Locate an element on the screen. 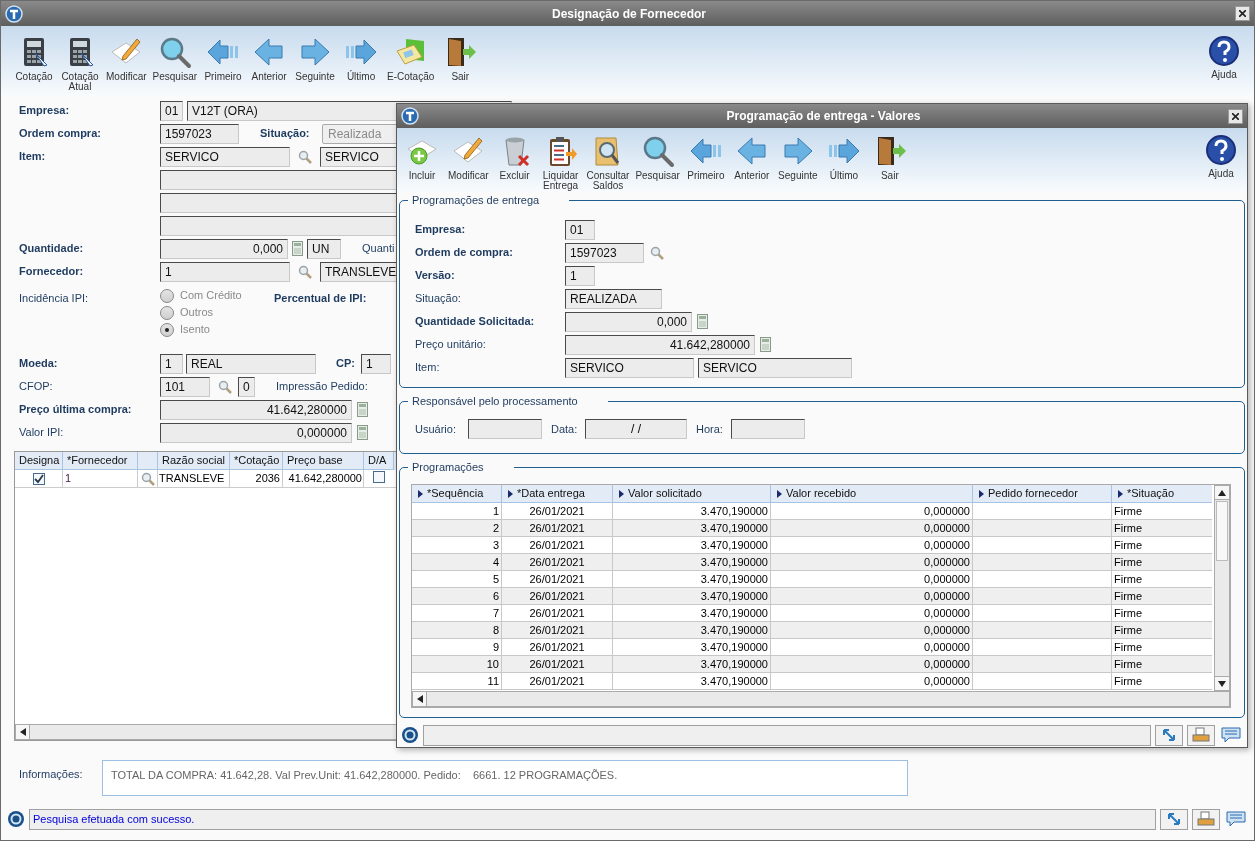 The image size is (1255, 841). table-cell: 8 is located at coordinates (457, 630).